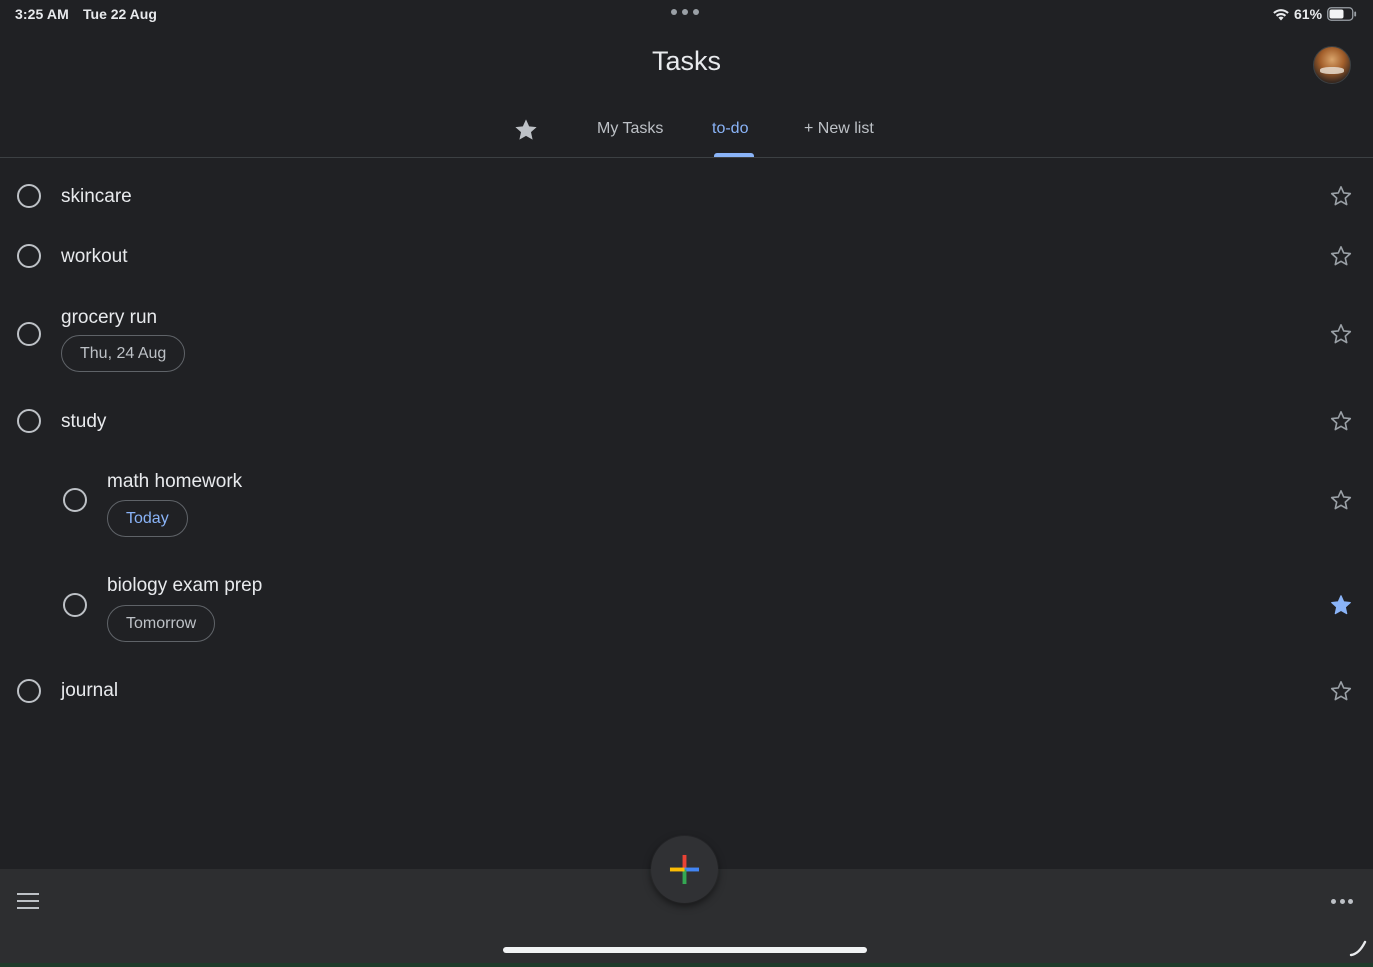 The height and width of the screenshot is (967, 1373). Describe the element at coordinates (686, 61) in the screenshot. I see `page-title: Tasks` at that location.